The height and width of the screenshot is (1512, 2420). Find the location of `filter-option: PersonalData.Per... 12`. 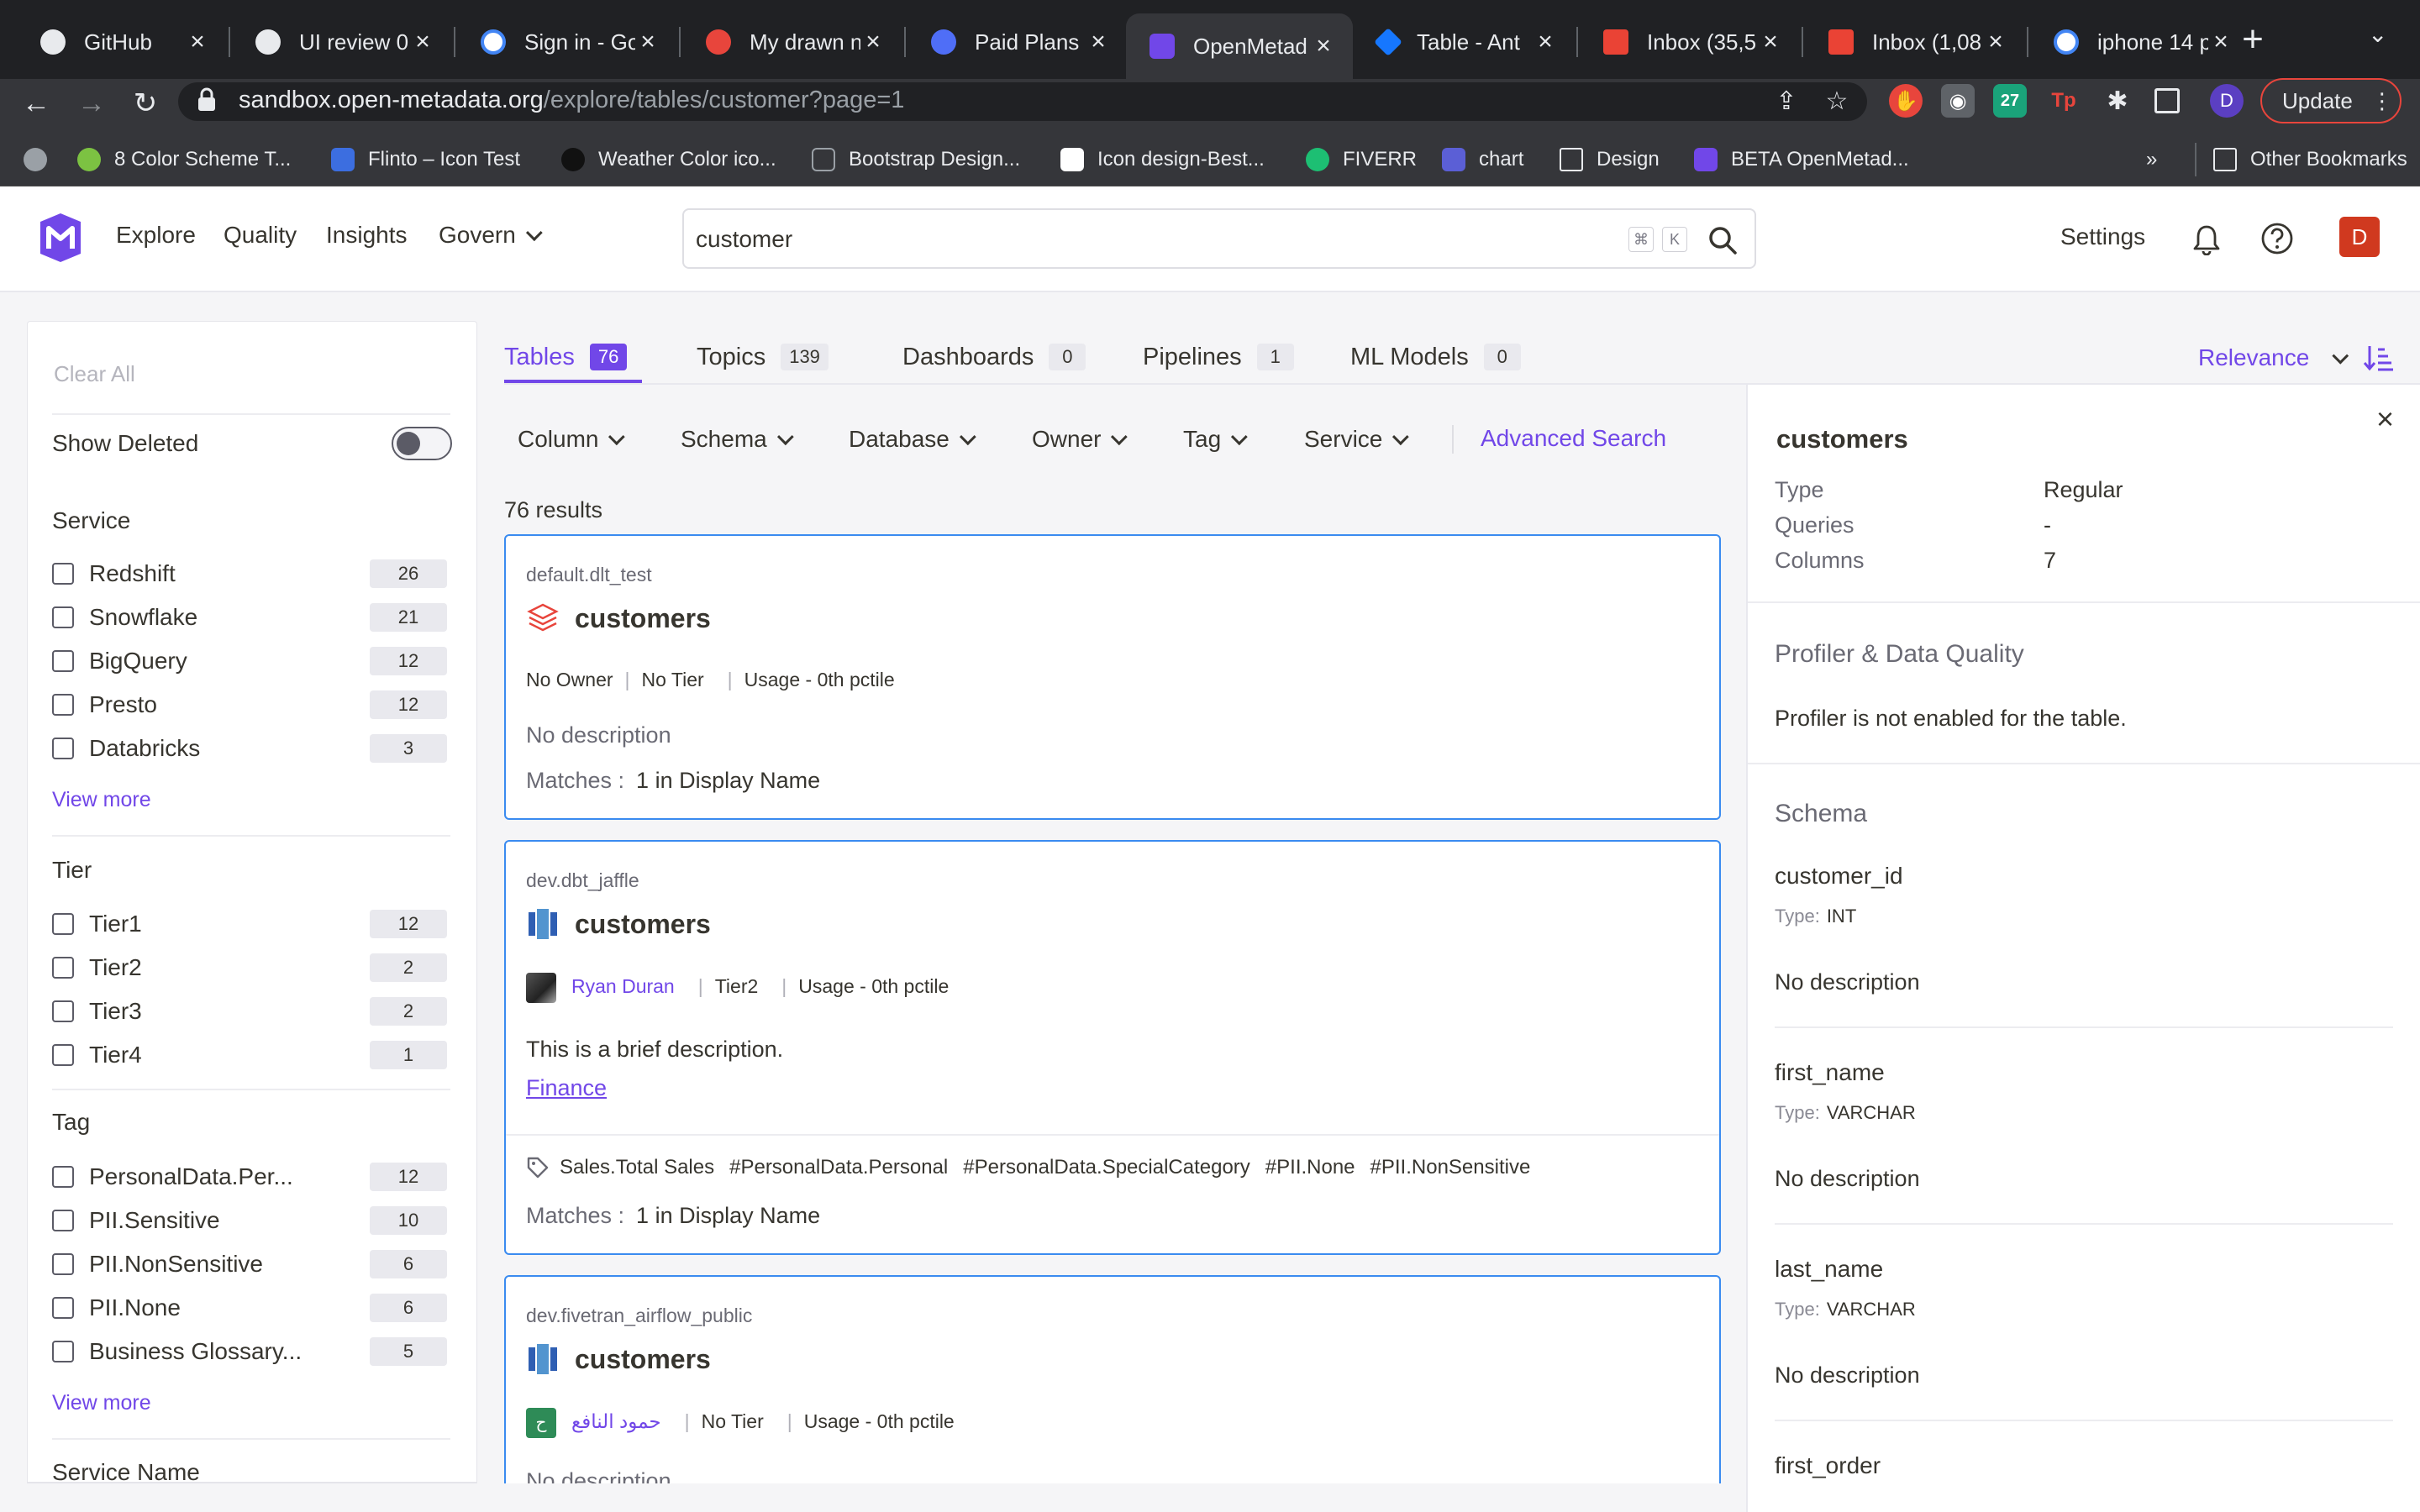

filter-option: PersonalData.Per... 12 is located at coordinates (249, 1177).